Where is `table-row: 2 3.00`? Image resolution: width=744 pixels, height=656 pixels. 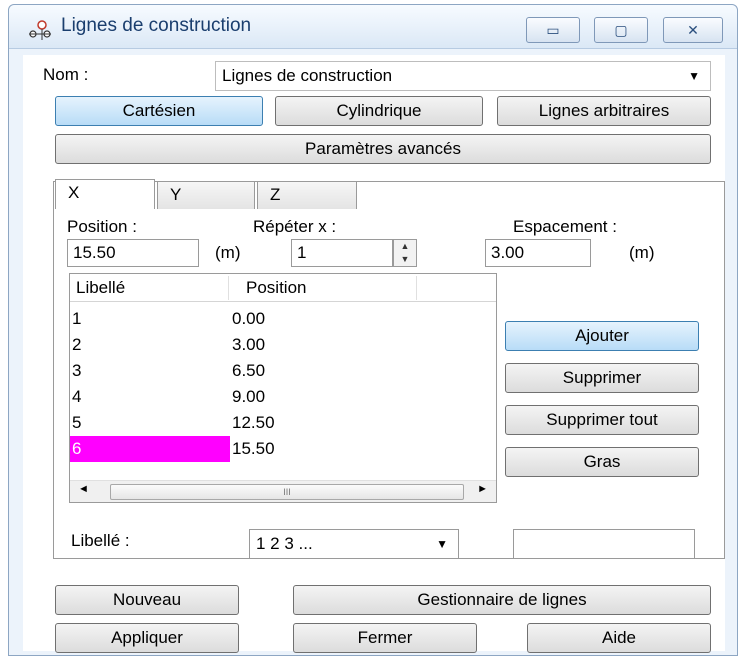
table-row: 2 3.00 is located at coordinates (283, 345).